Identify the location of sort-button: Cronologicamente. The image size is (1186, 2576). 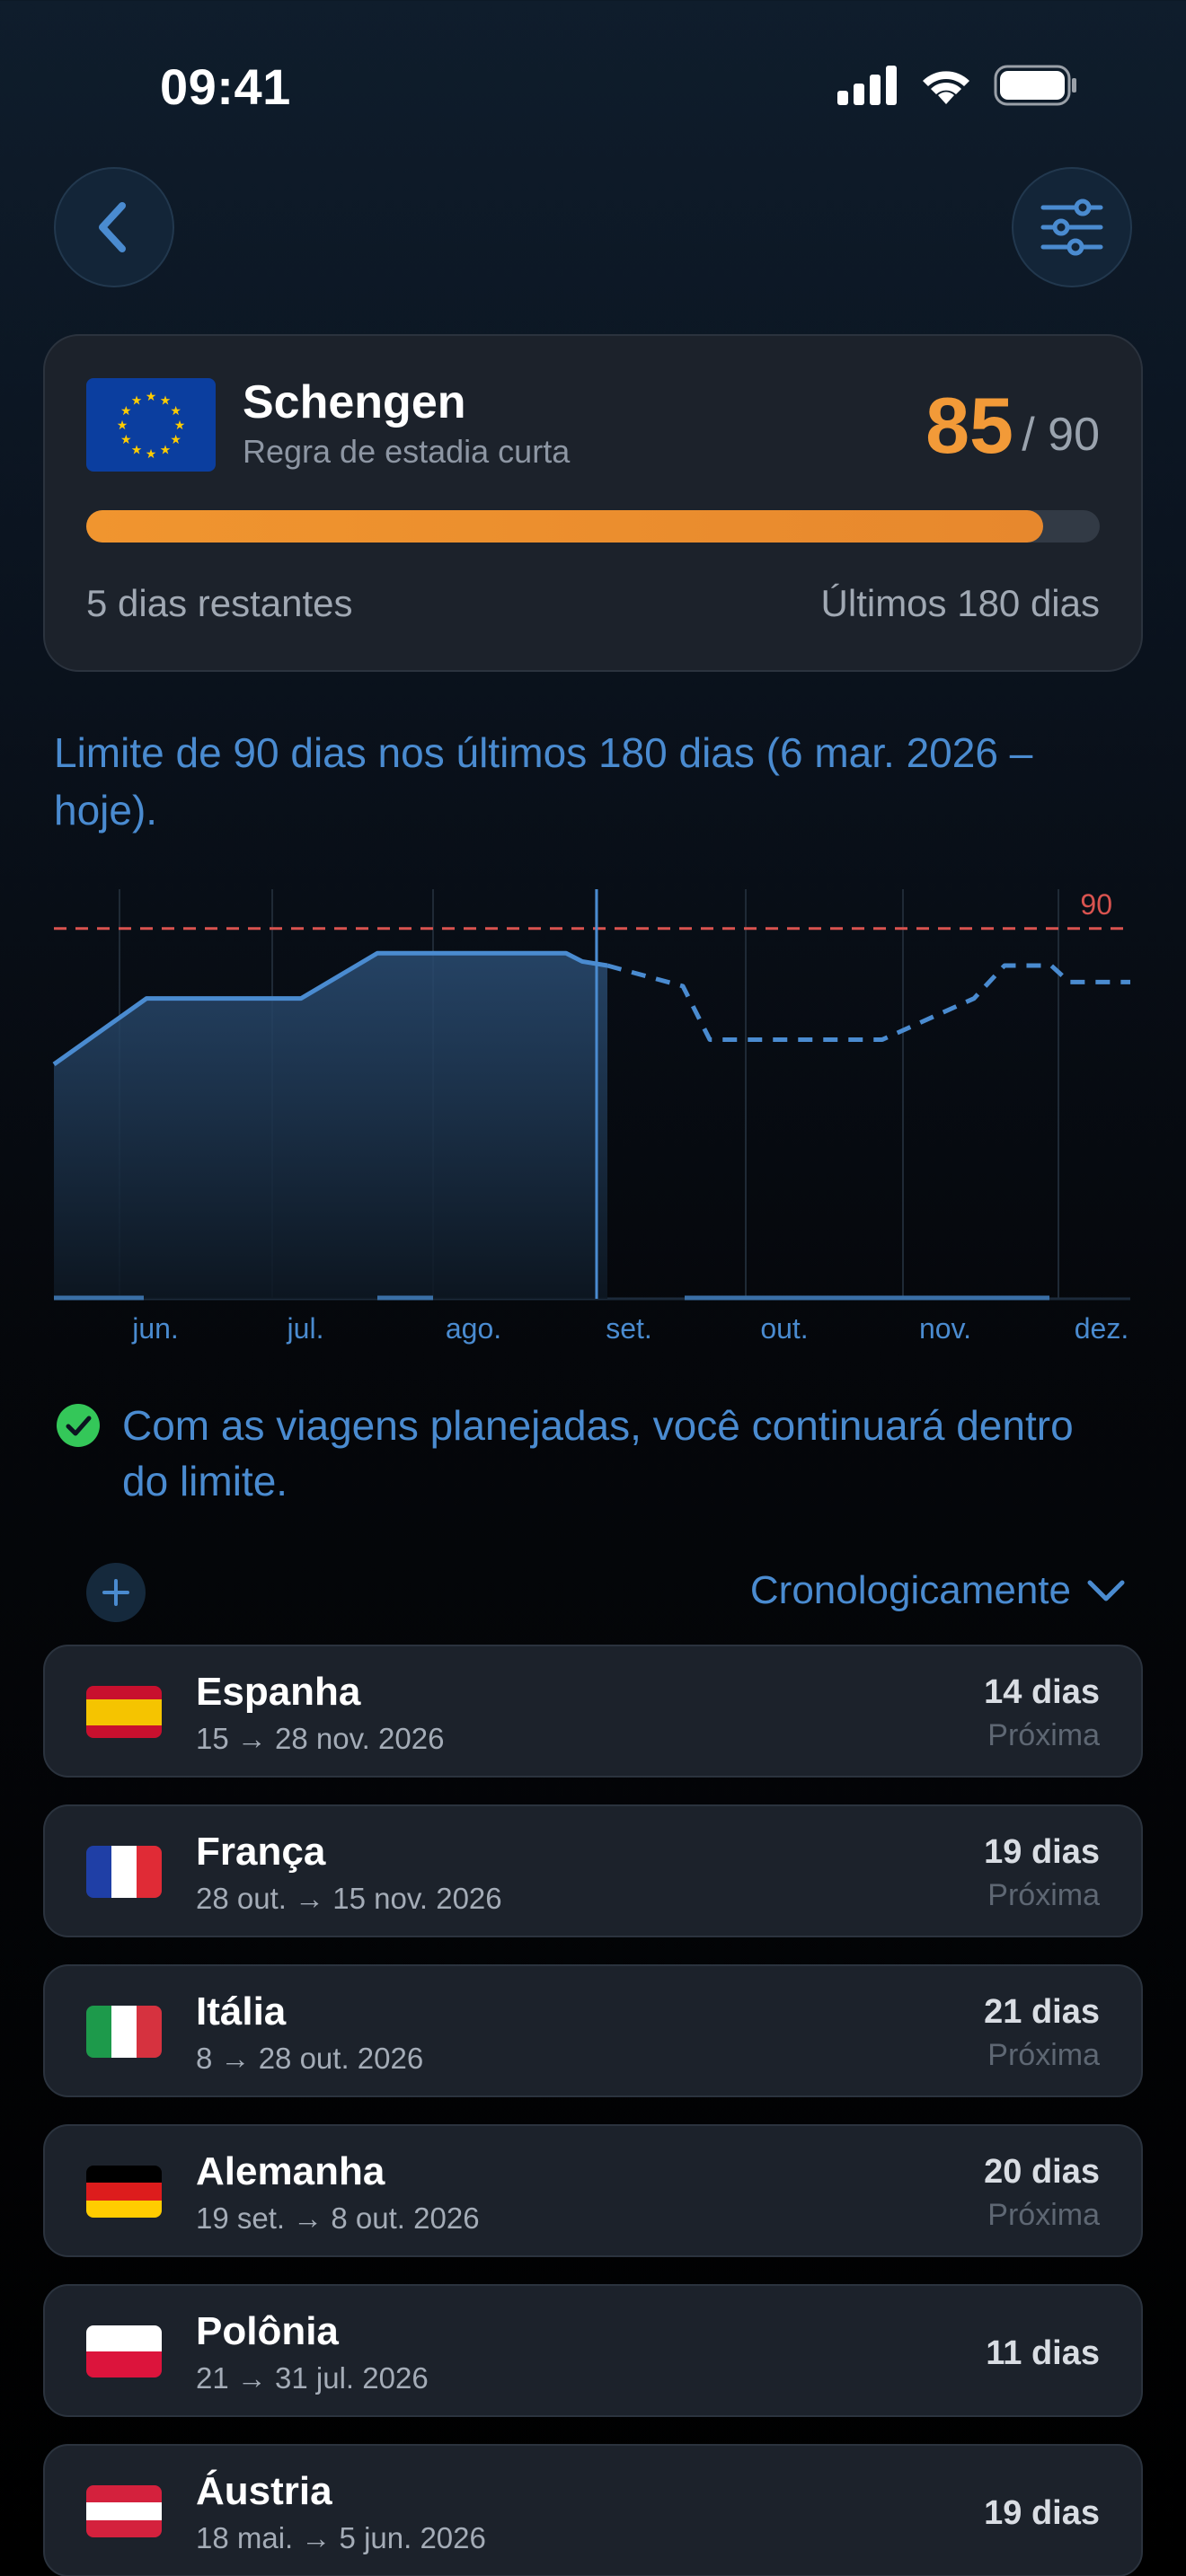
(937, 1590).